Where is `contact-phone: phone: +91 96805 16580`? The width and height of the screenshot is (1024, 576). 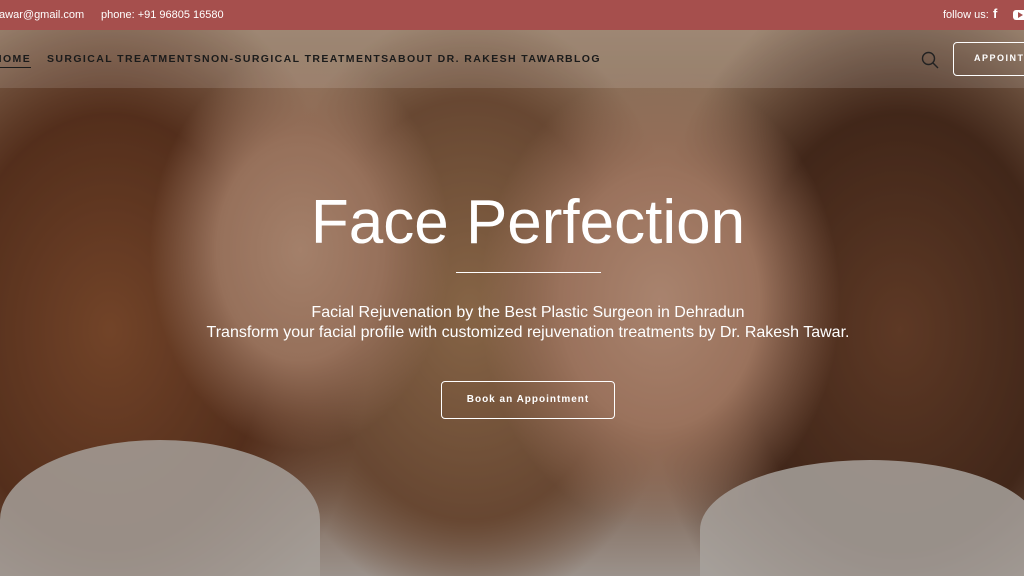
contact-phone: phone: +91 96805 16580 is located at coordinates (162, 15).